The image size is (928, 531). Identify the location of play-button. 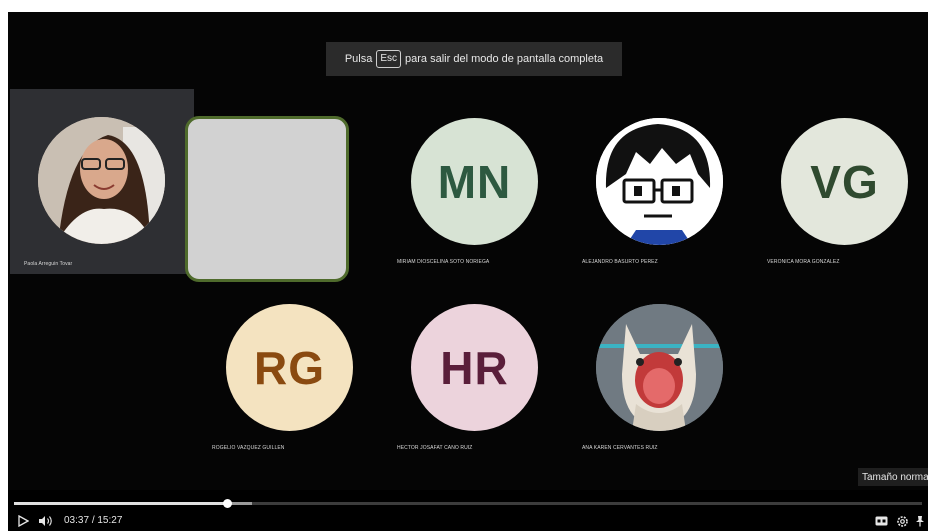
(23, 521).